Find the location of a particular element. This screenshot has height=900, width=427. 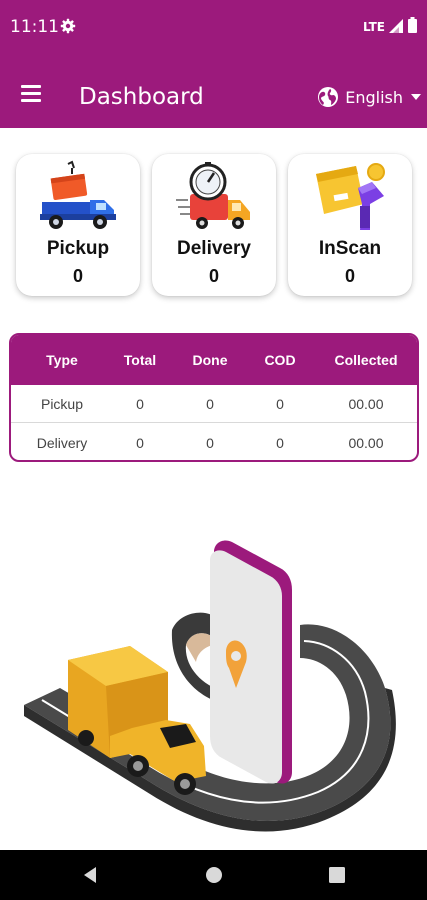

card-label: Pickup is located at coordinates (78, 248).